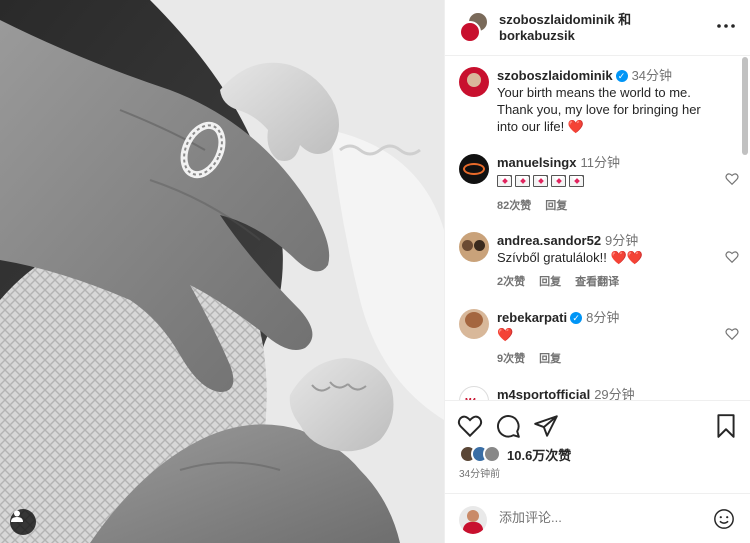 This screenshot has width=750, height=543. What do you see at coordinates (536, 162) in the screenshot?
I see `comment-username: manuelsingx` at bounding box center [536, 162].